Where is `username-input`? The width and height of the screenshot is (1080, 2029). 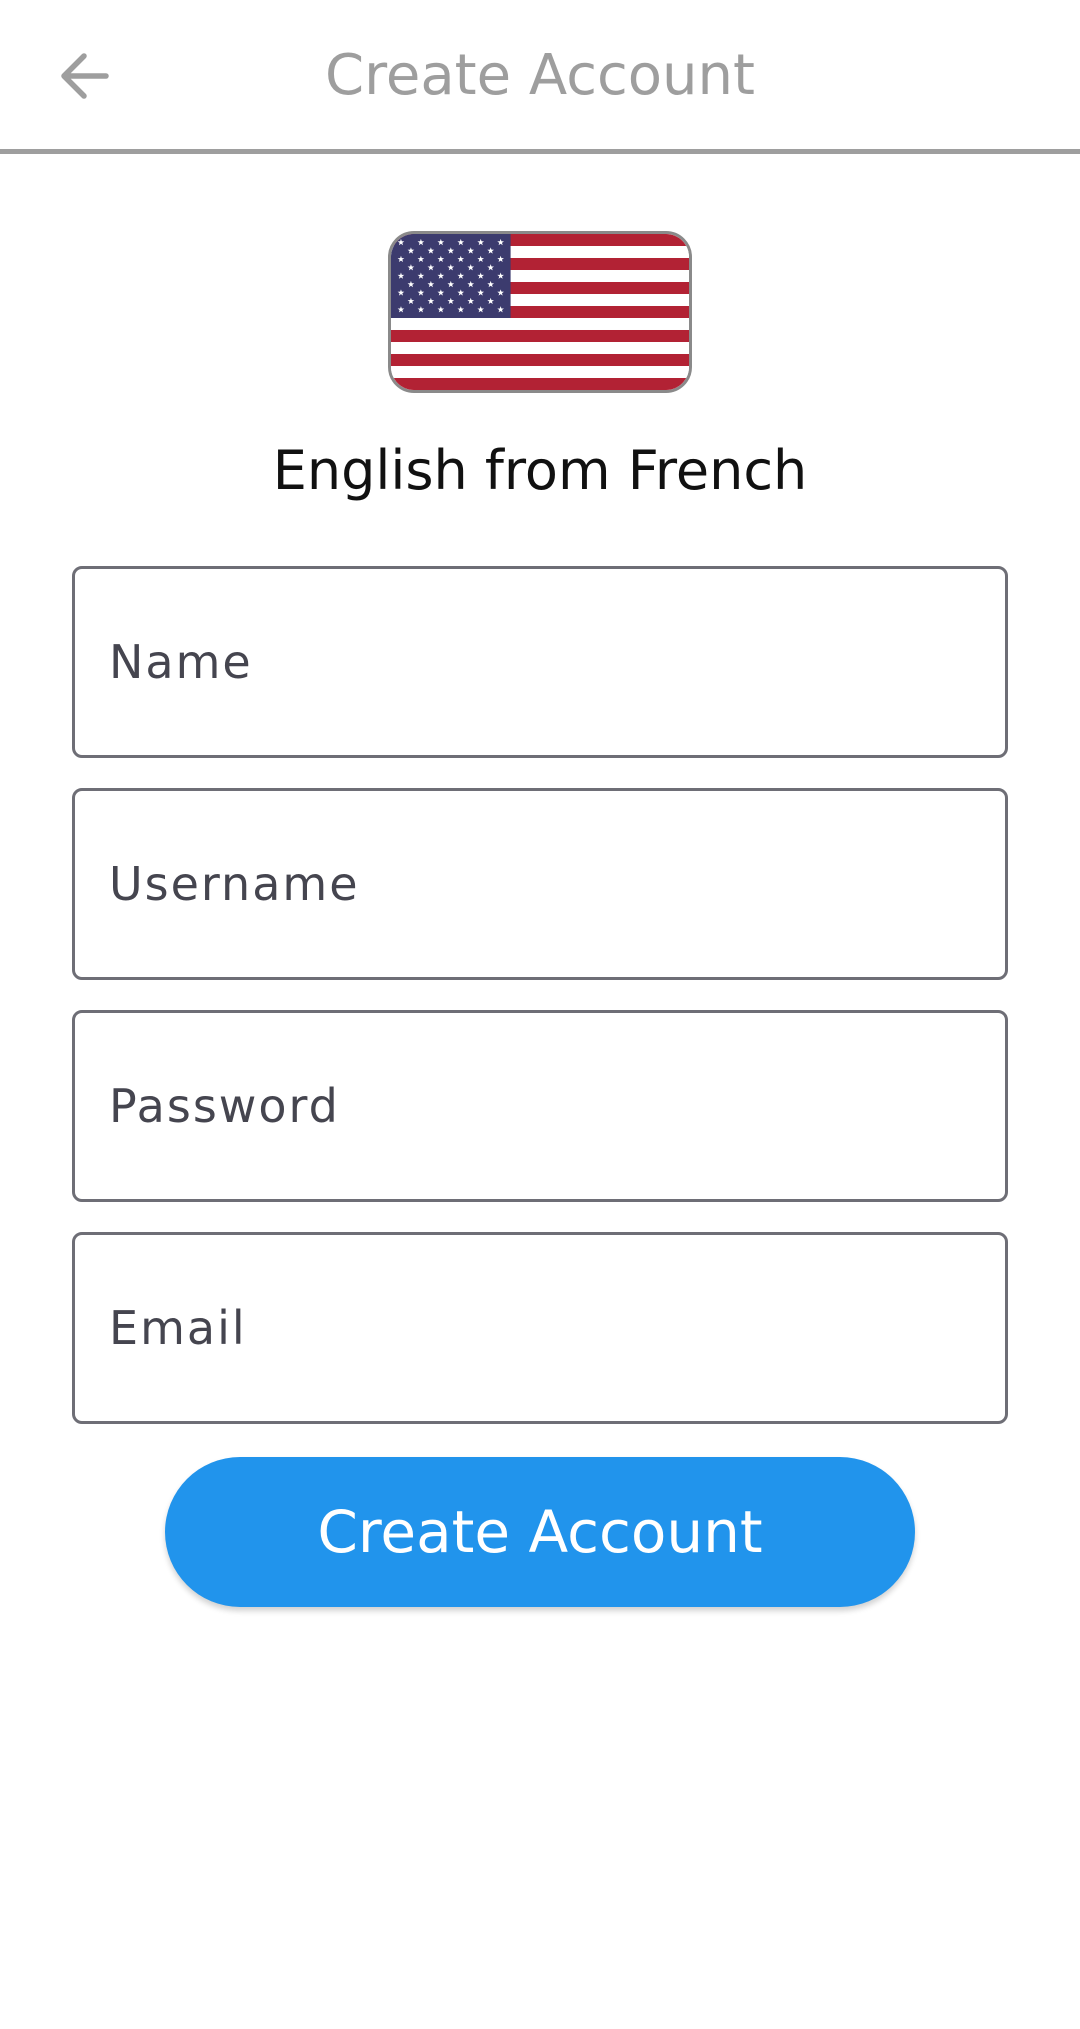 username-input is located at coordinates (540, 884).